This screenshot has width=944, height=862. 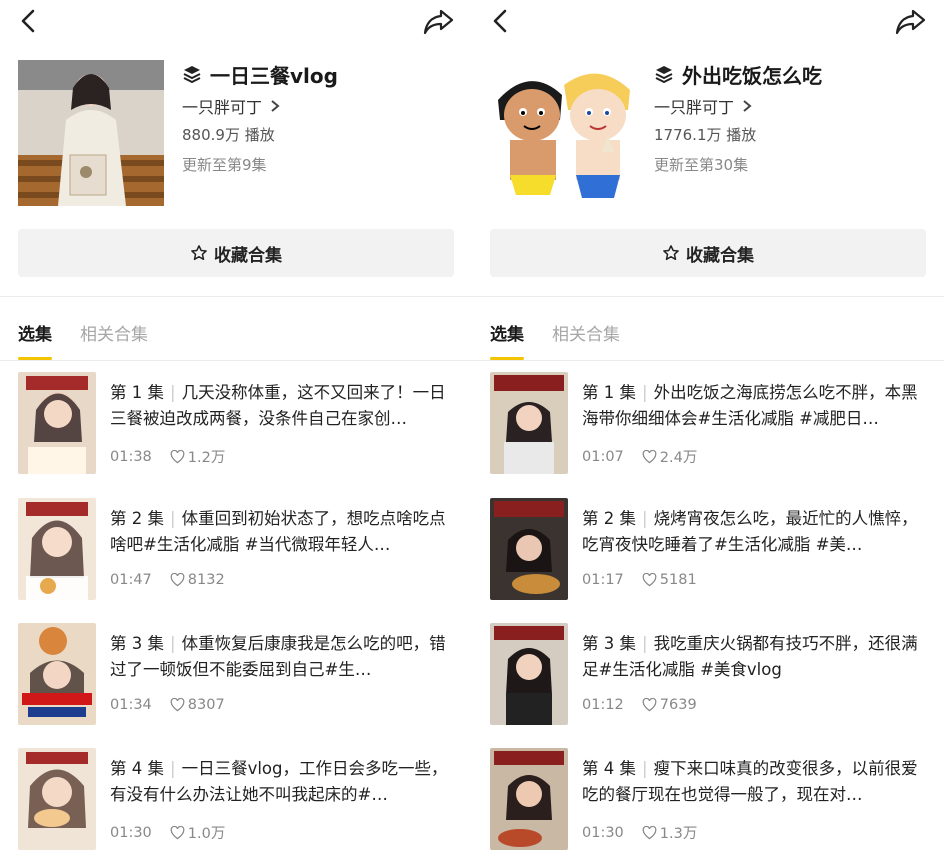 I want to click on play-count: 880.9万 播放, so click(x=228, y=135).